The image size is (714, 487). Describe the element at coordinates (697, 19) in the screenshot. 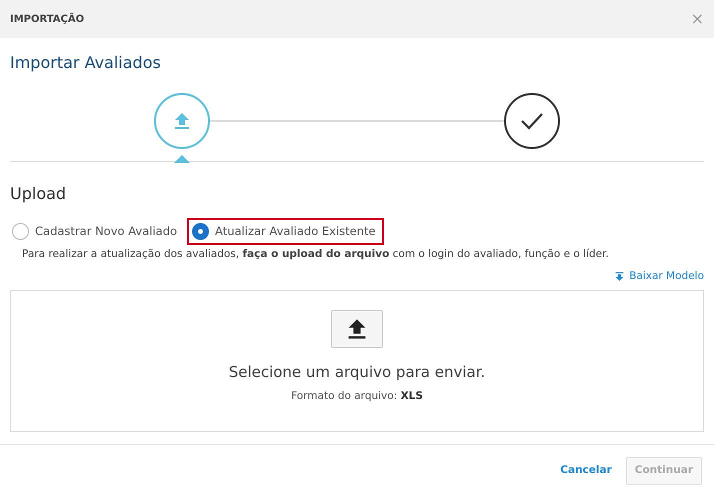

I see `close-button: ×` at that location.